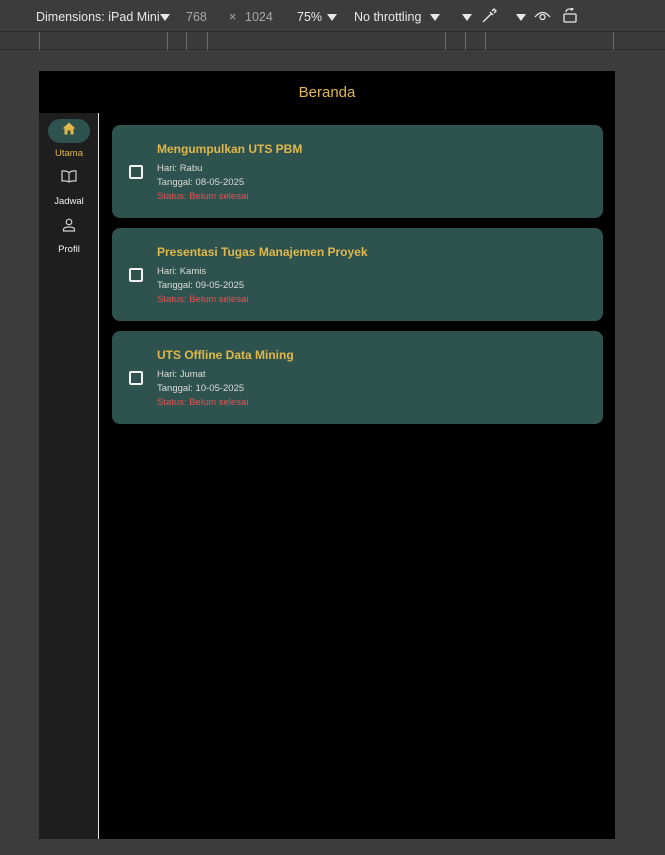 This screenshot has width=665, height=855. What do you see at coordinates (233, 17) in the screenshot?
I see `times-symbol: ×` at bounding box center [233, 17].